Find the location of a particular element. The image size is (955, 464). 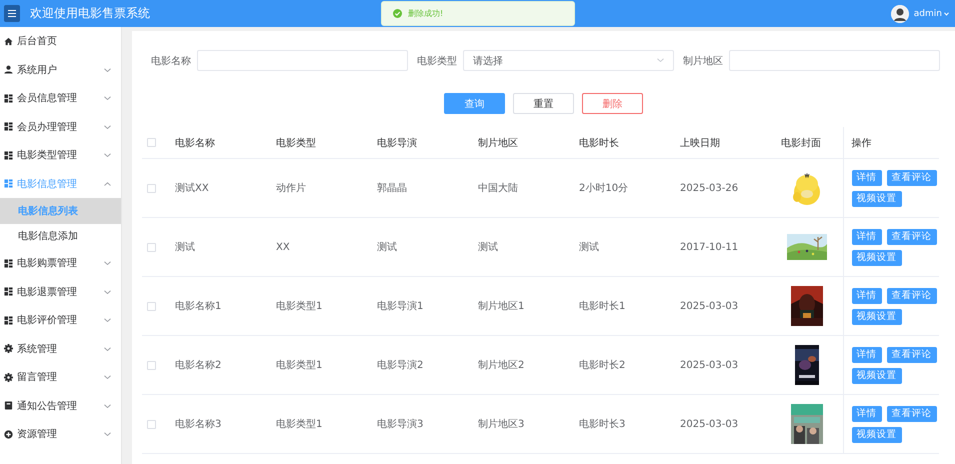

sidebar-item: 通知公告管理 is located at coordinates (60, 406).